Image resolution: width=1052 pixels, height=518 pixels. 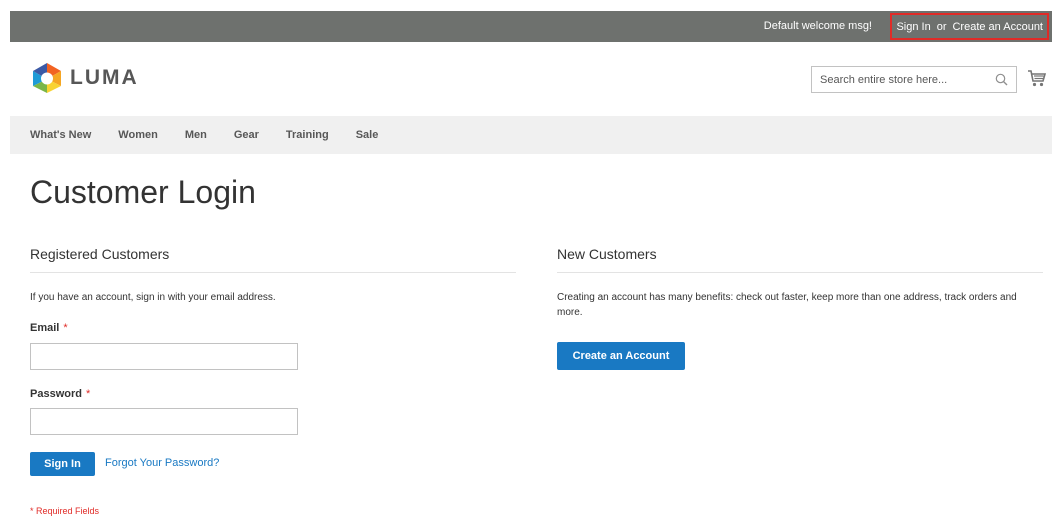 I want to click on password-label: Password *, so click(x=60, y=394).